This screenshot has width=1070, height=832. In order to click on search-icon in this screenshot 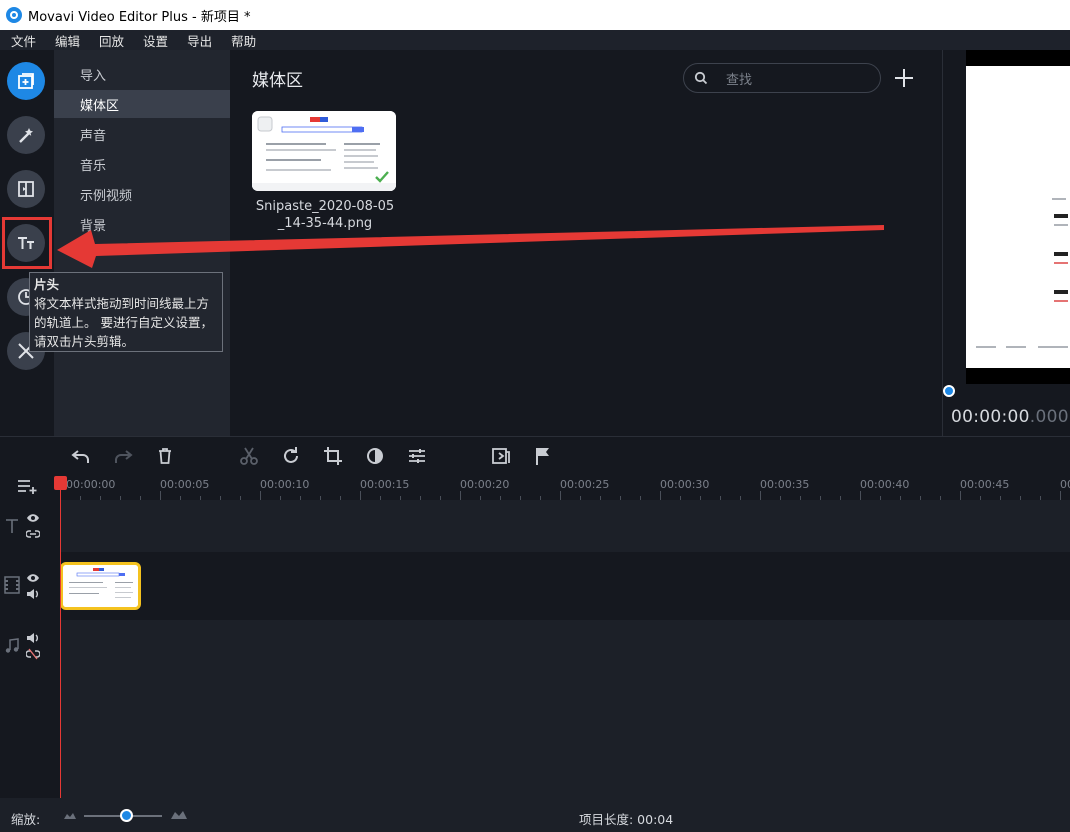, I will do `click(701, 78)`.